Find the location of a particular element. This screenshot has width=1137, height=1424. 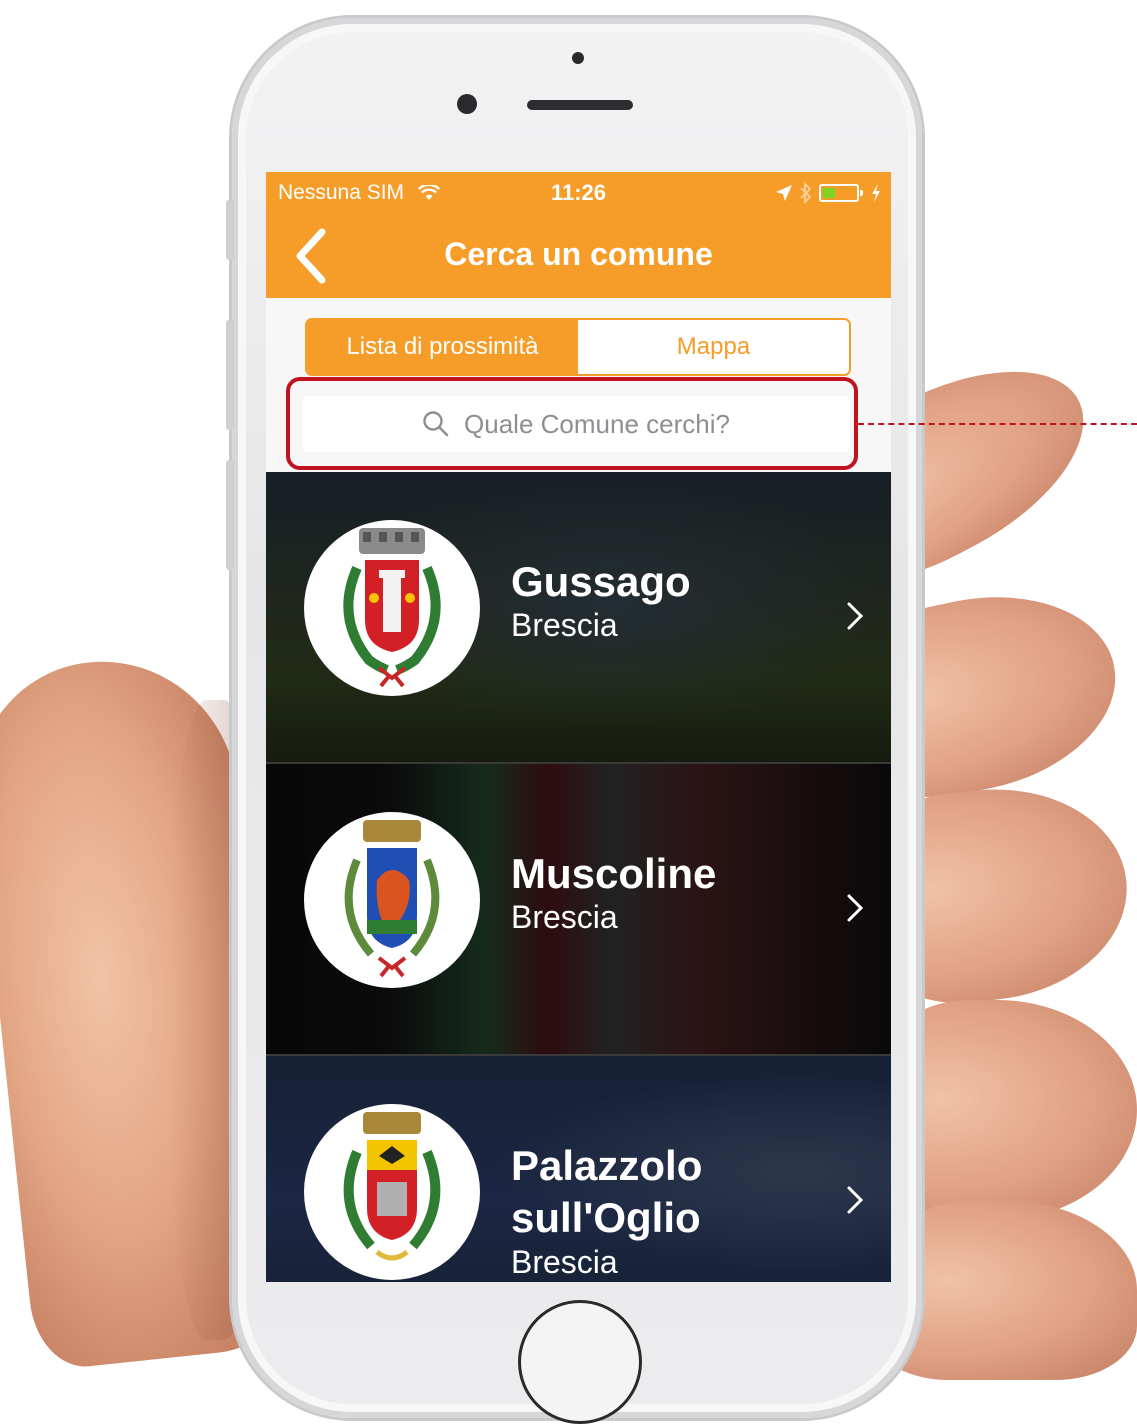

comune-name-line2: sull'Oglio is located at coordinates (606, 1217).